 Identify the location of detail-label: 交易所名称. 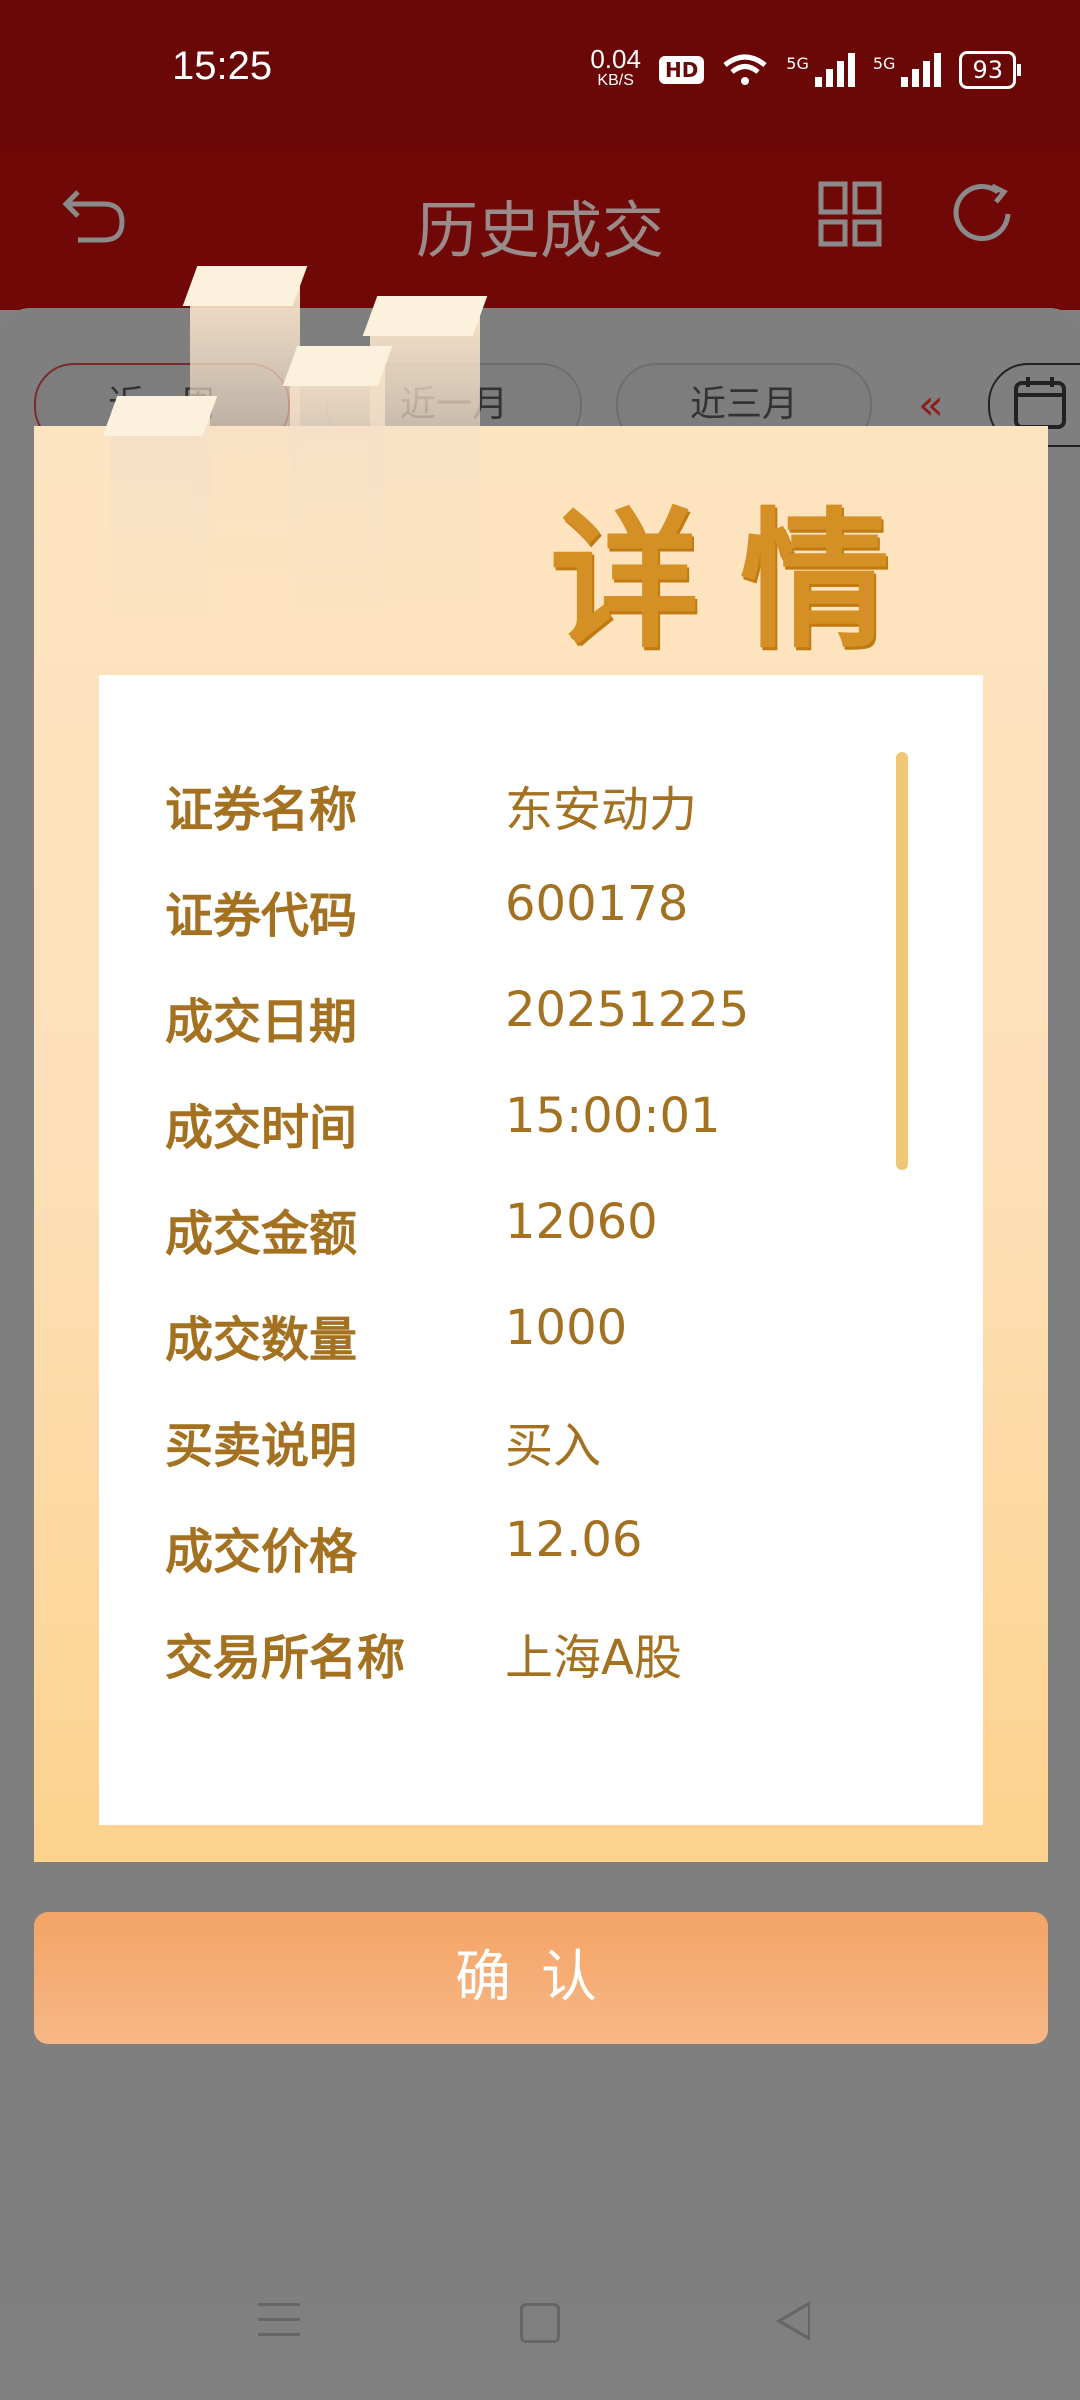
(285, 1658).